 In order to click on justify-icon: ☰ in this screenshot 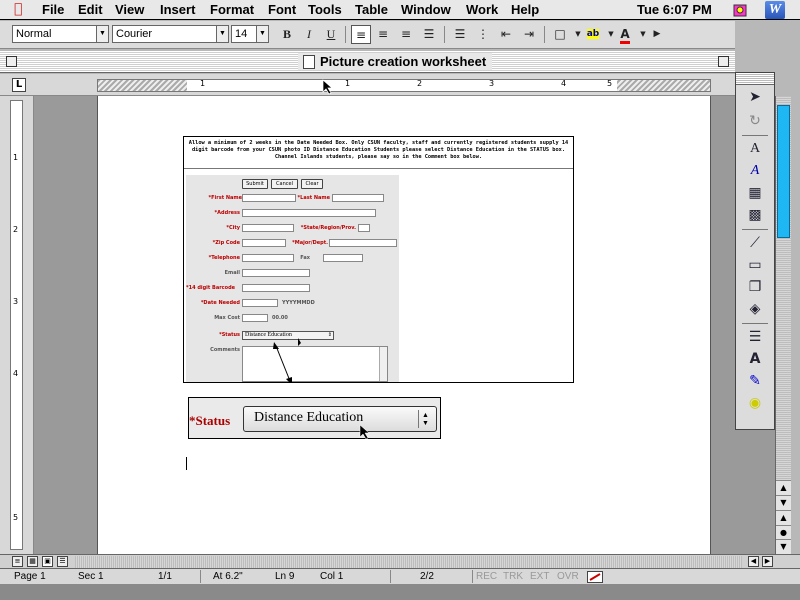, I will do `click(429, 34)`.